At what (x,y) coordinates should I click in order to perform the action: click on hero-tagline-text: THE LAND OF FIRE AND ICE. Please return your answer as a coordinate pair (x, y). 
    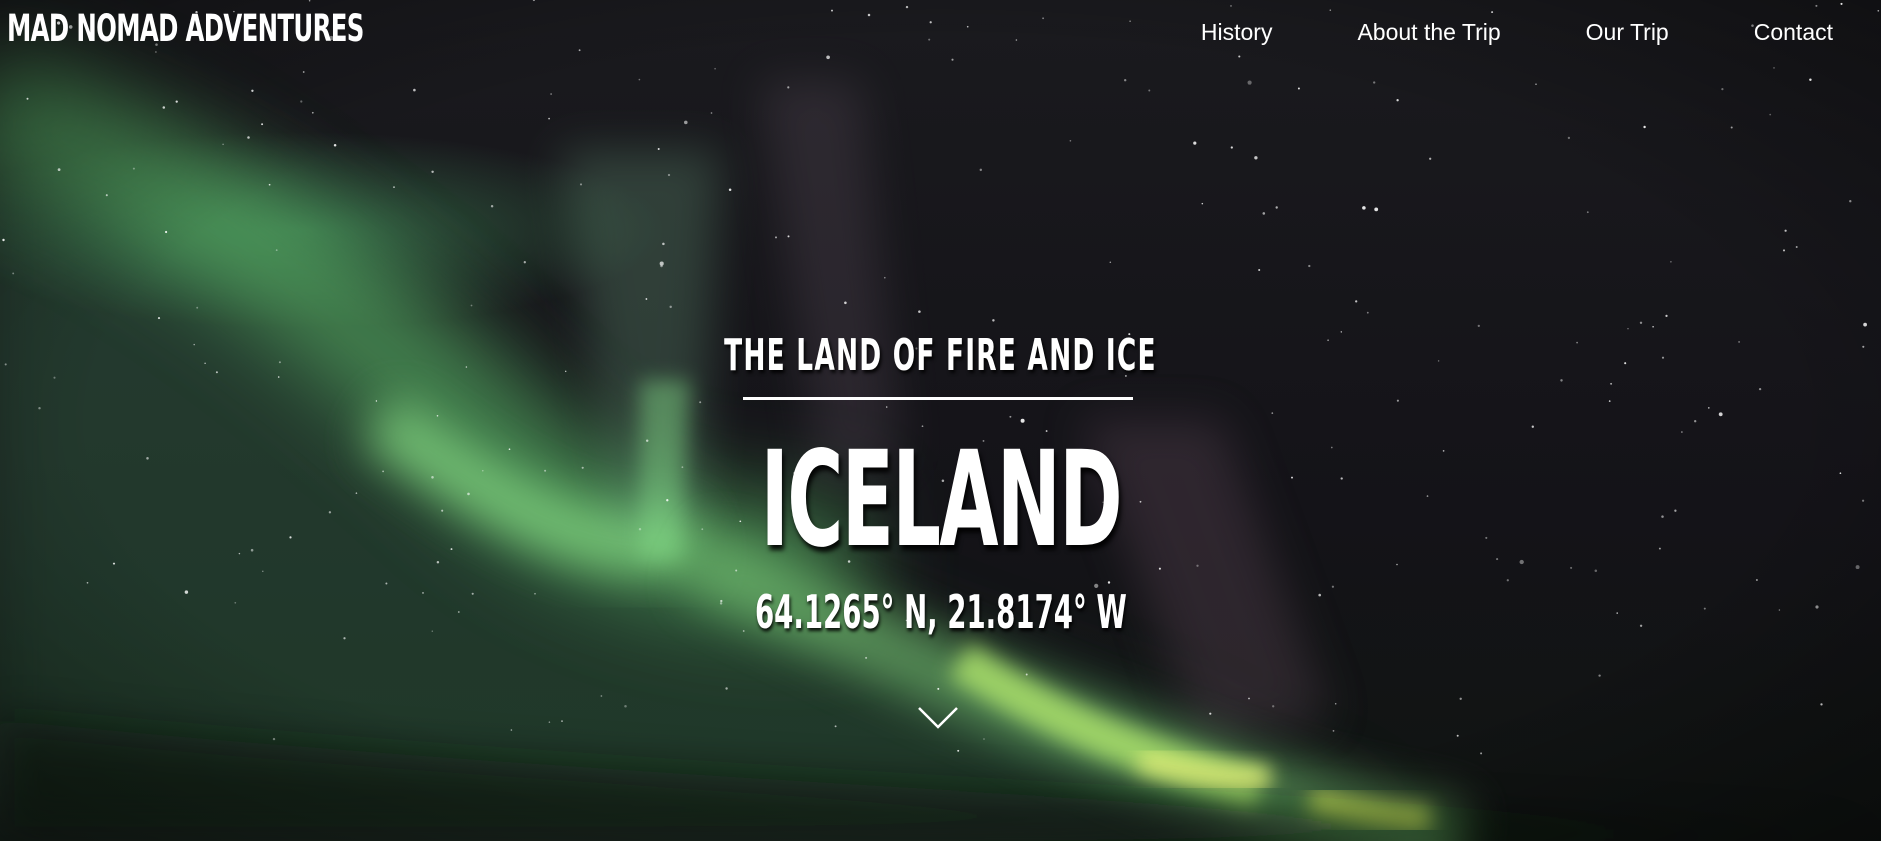
    Looking at the image, I should click on (940, 355).